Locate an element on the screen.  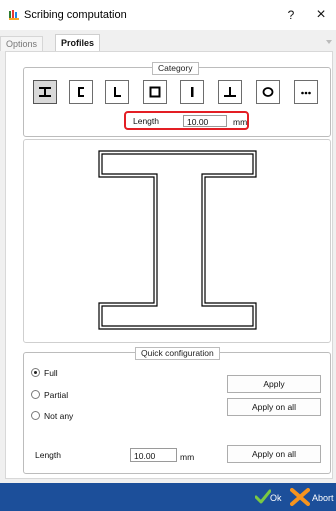
square-tube-profile-button is located at coordinates (155, 92).